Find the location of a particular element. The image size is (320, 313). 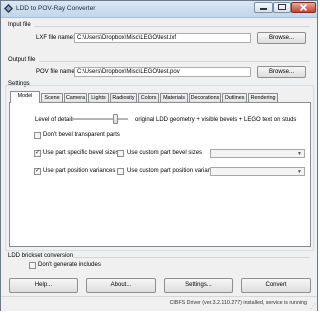

lxf-file-label: LXF file name: is located at coordinates (55, 38).